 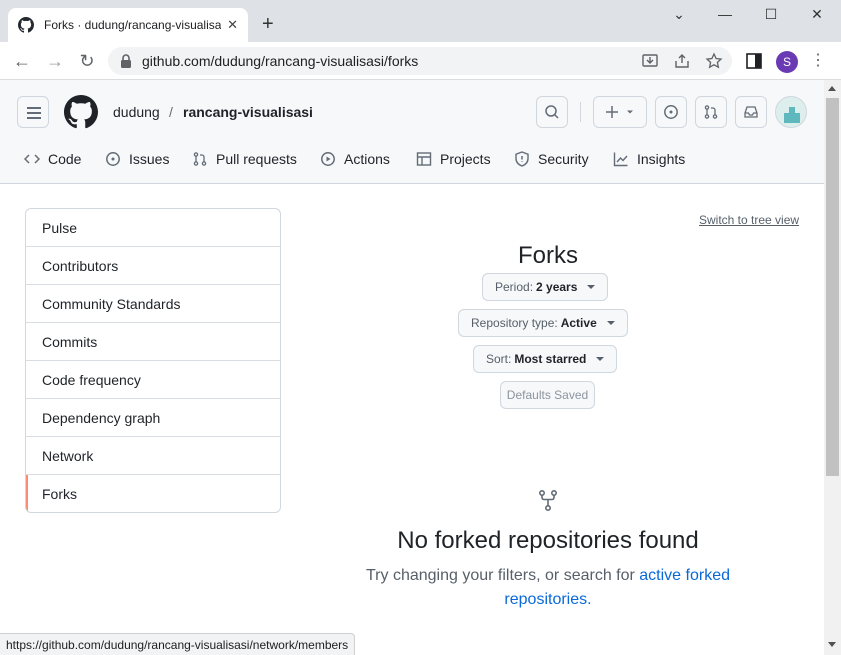 I want to click on pull-requests-button, so click(x=711, y=112).